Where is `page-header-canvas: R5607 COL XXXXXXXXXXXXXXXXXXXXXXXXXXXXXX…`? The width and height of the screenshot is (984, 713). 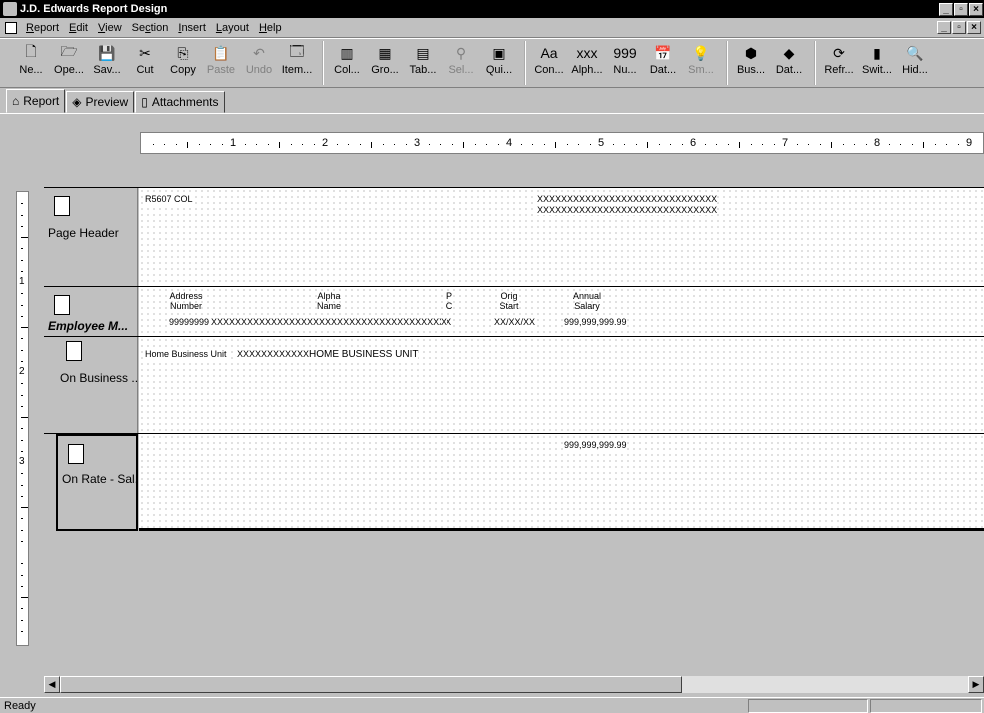 page-header-canvas: R5607 COL XXXXXXXXXXXXXXXXXXXXXXXXXXXXXX… is located at coordinates (561, 237).